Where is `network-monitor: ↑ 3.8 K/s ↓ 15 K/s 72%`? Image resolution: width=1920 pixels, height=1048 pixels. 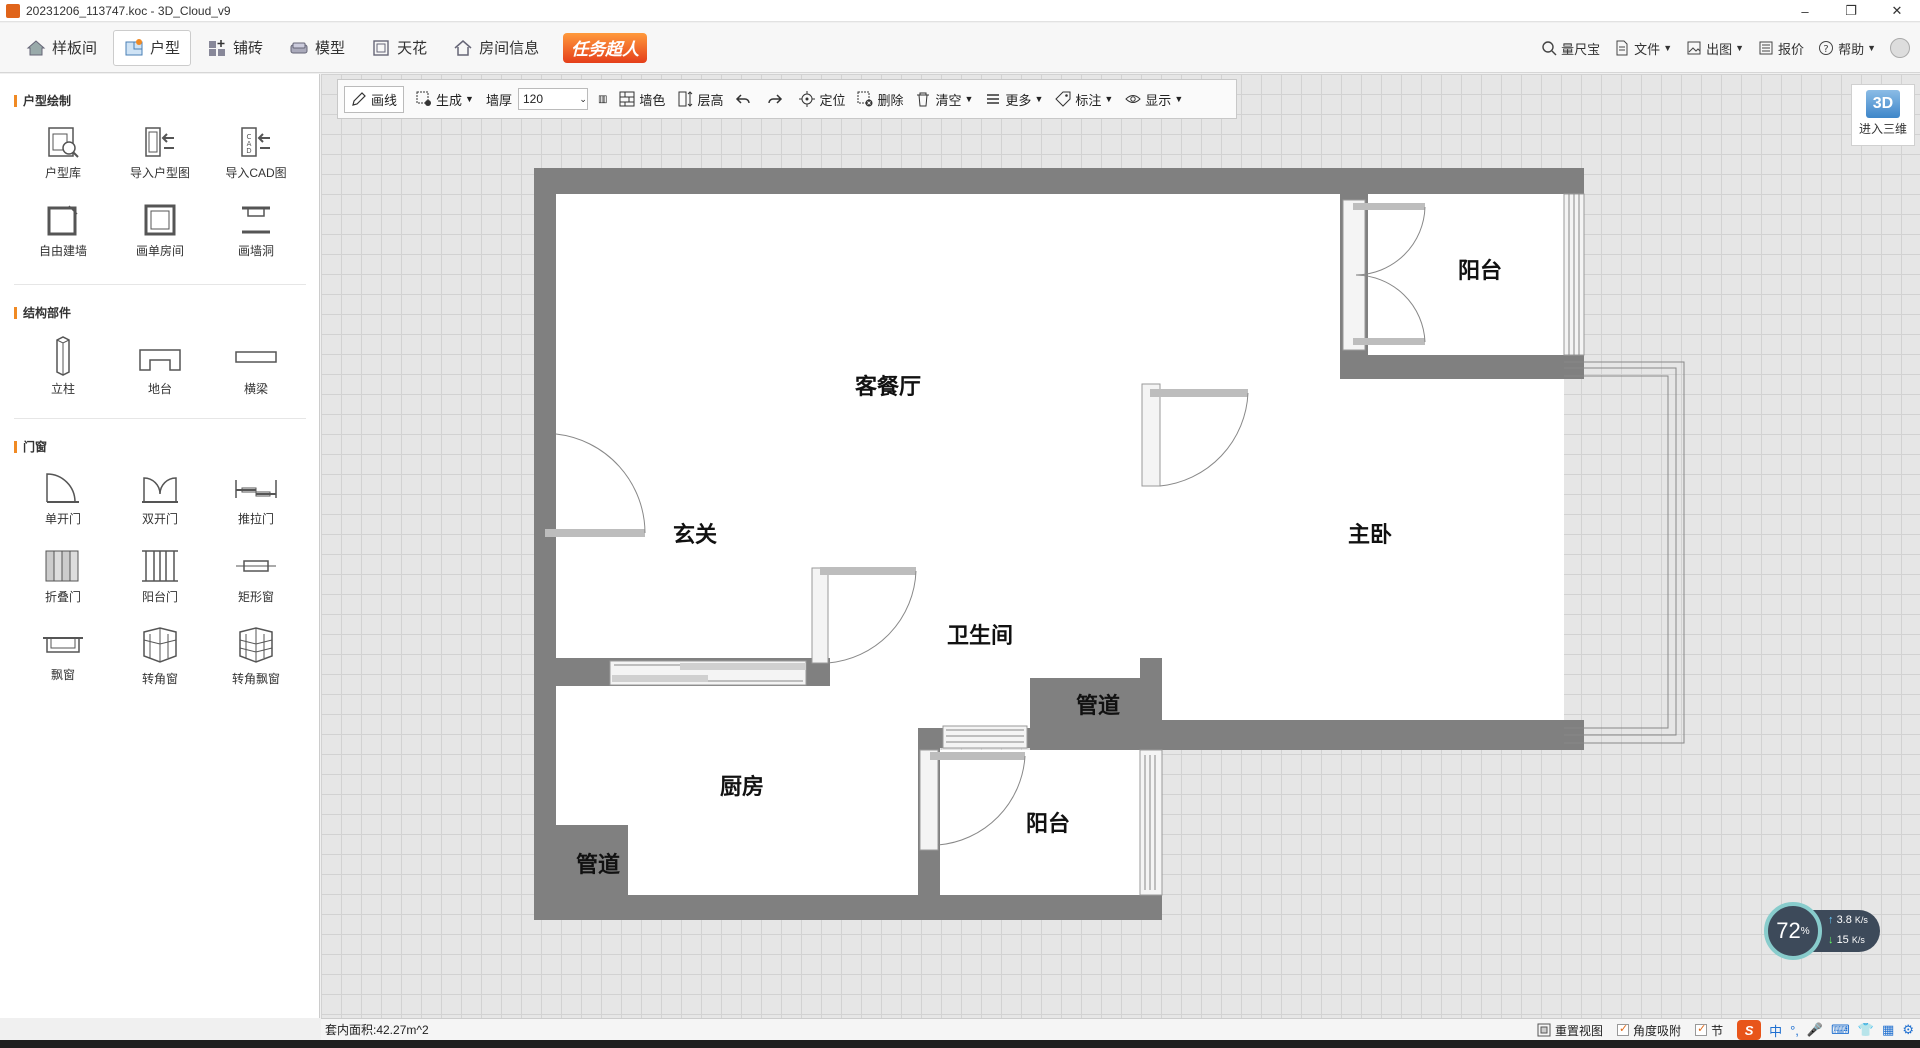 network-monitor: ↑ 3.8 K/s ↓ 15 K/s 72% is located at coordinates (1824, 931).